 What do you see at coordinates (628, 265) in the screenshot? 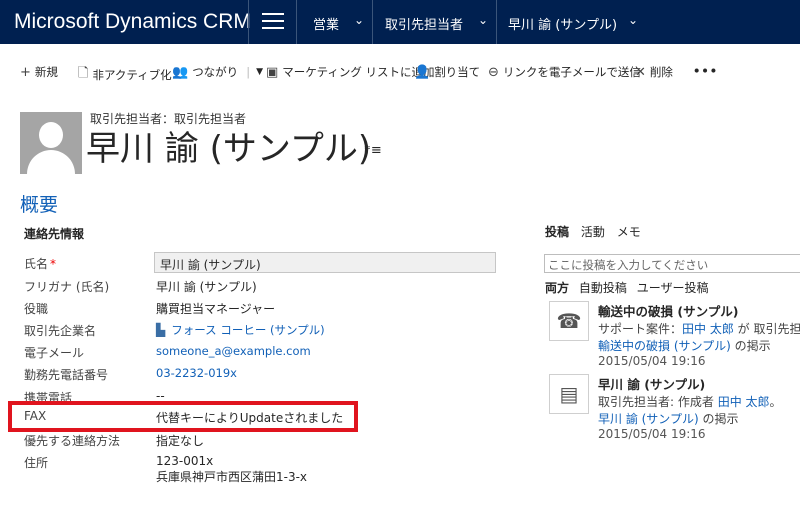
I see `post-input-placeholder: ここに投稿を入力してください` at bounding box center [628, 265].